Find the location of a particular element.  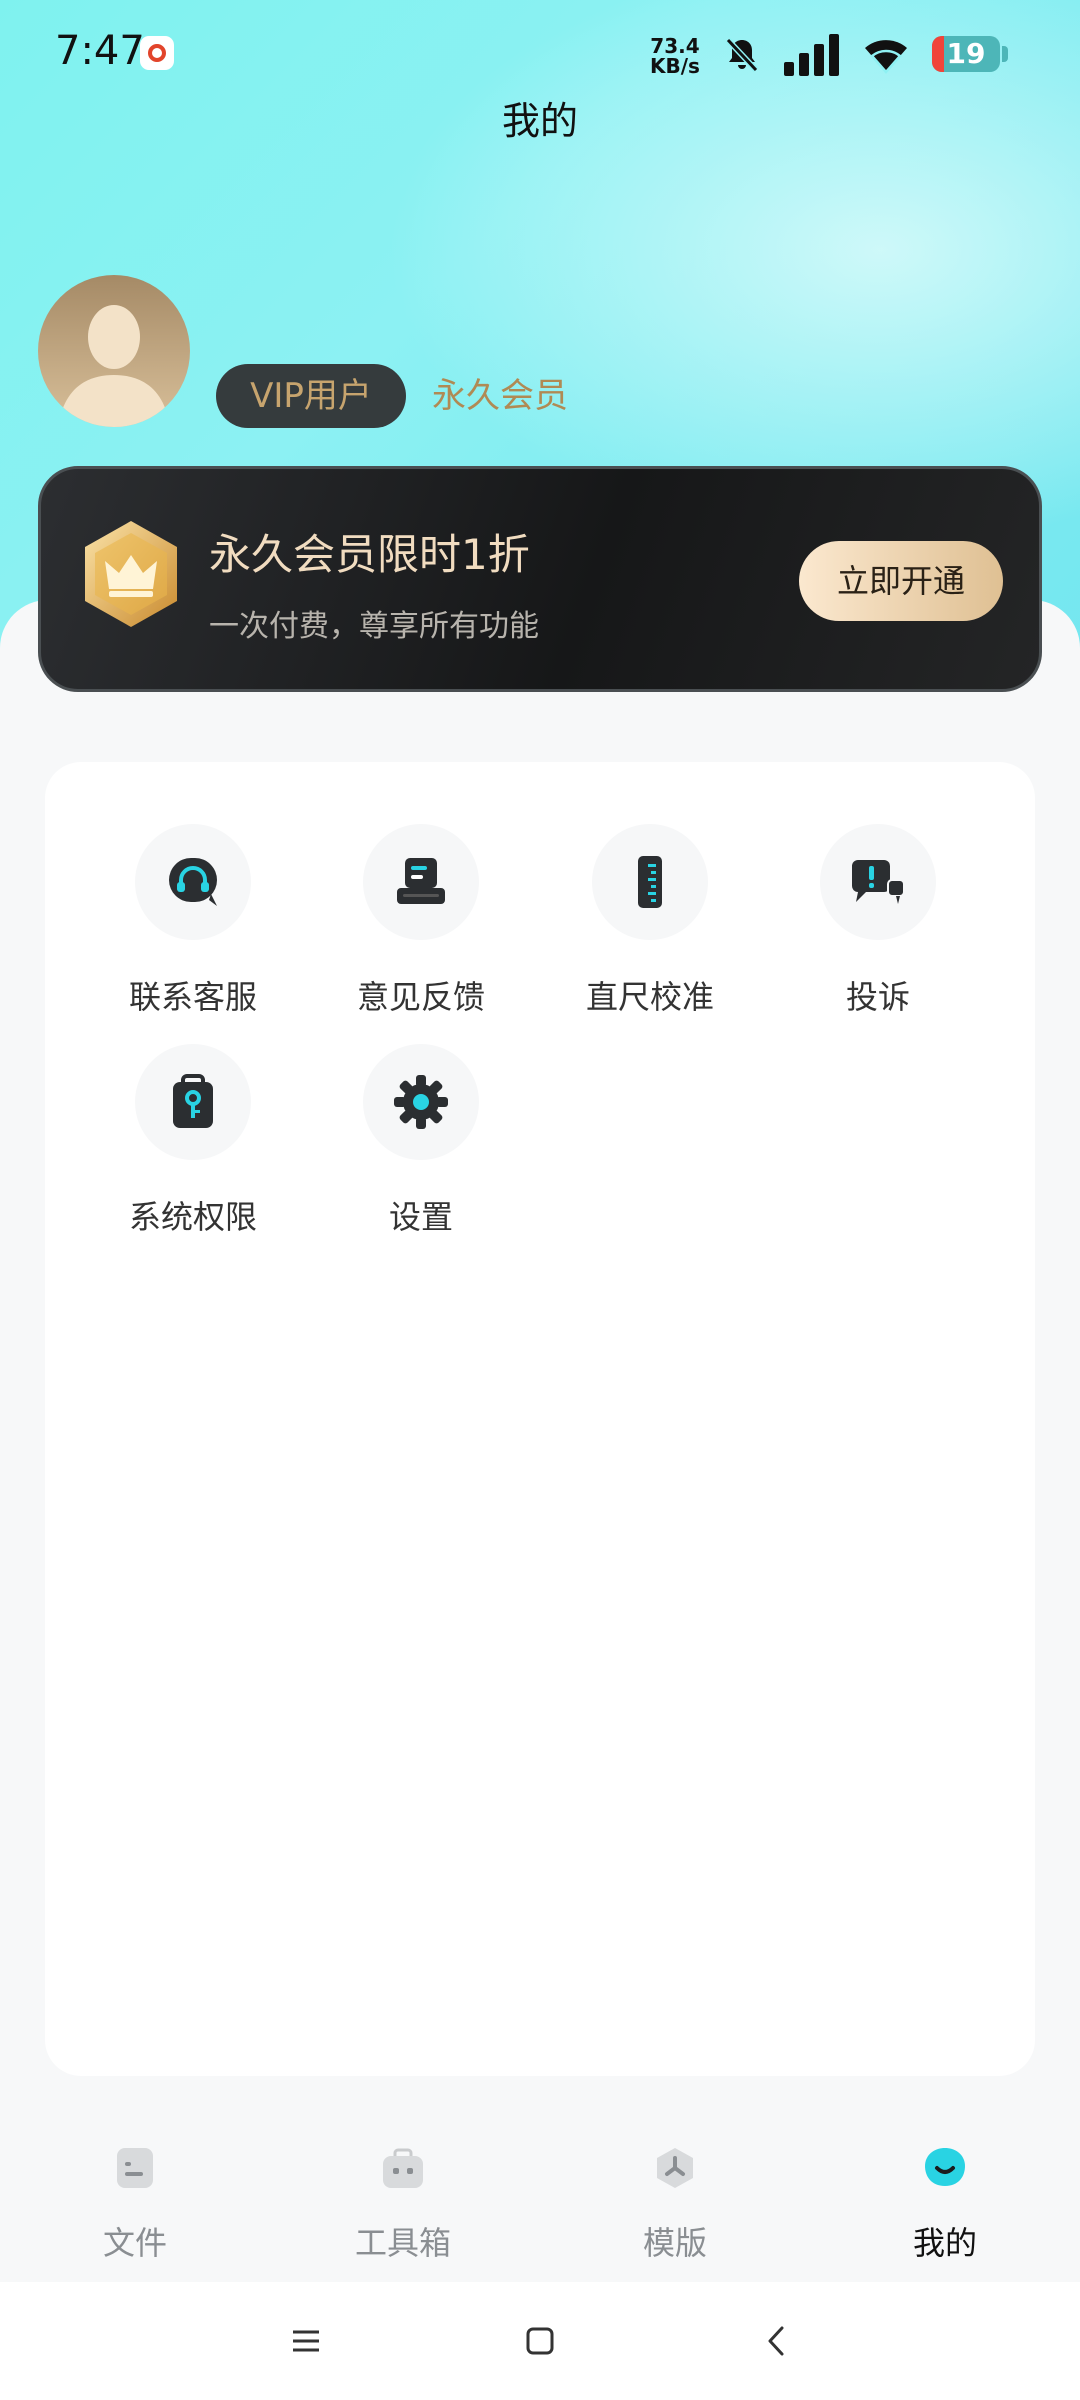

menu-icon is located at coordinates (306, 2341).